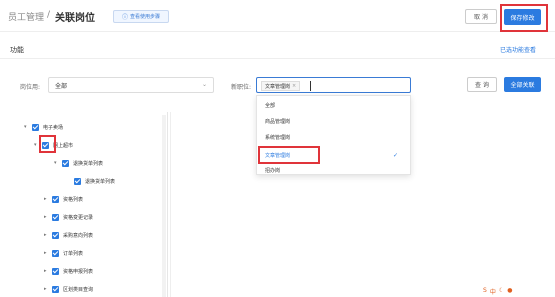 This screenshot has height=297, width=555. I want to click on tree-node-label: 采购意向列表, so click(78, 235).